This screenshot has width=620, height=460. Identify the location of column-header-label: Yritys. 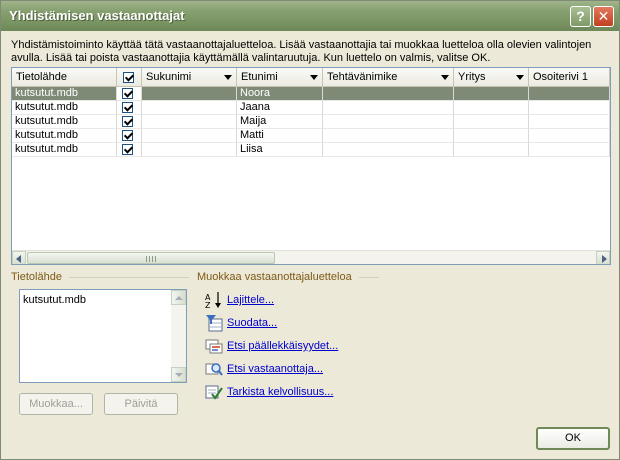
(472, 77).